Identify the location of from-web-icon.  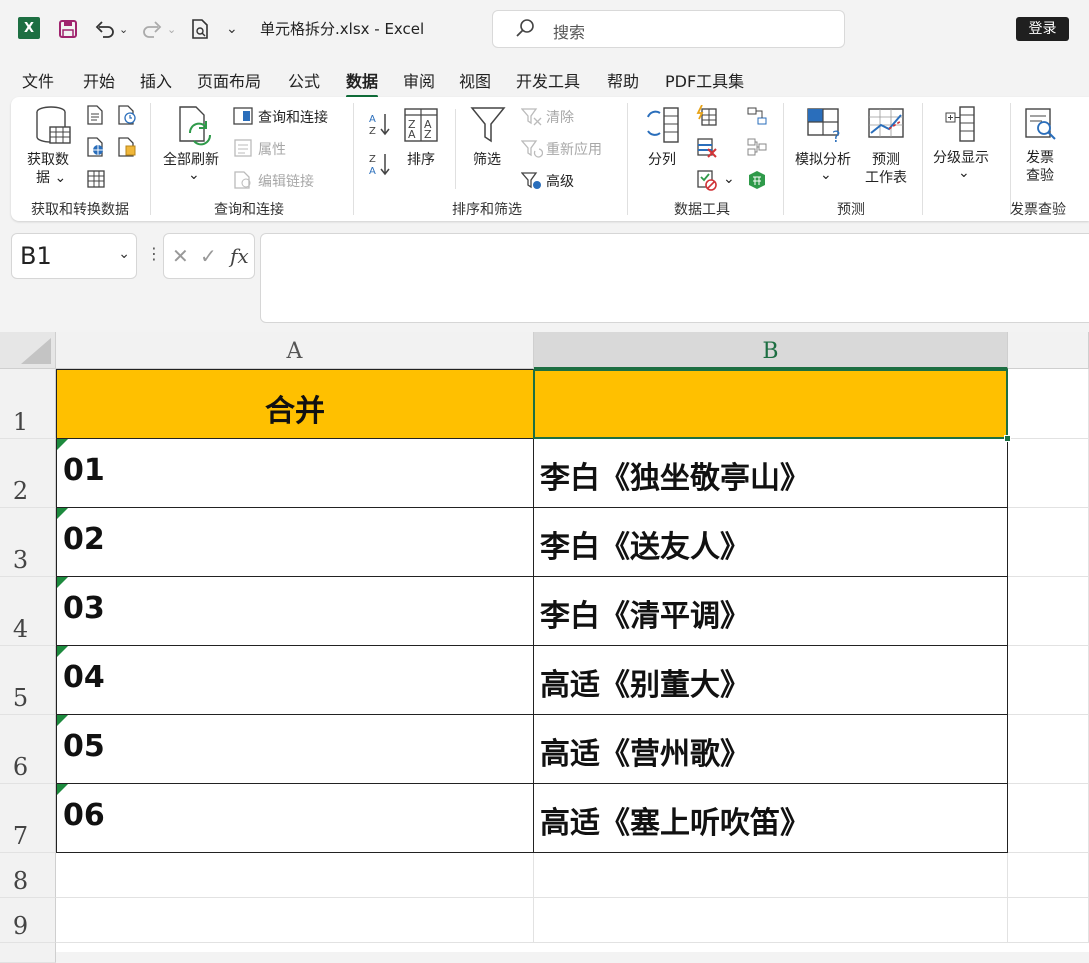
(96, 149).